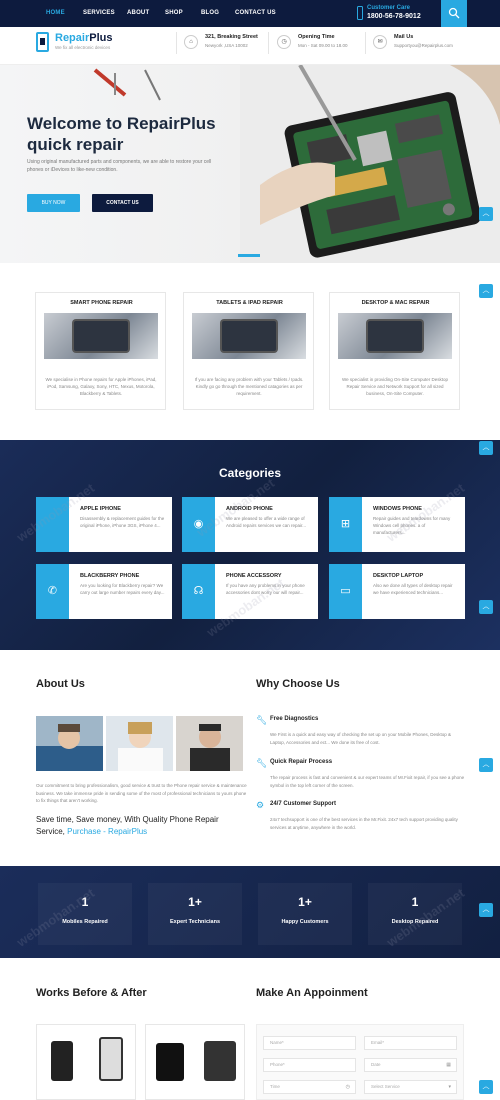  What do you see at coordinates (394, 16) in the screenshot?
I see `customer-care-number: 1800-56-78-9012` at bounding box center [394, 16].